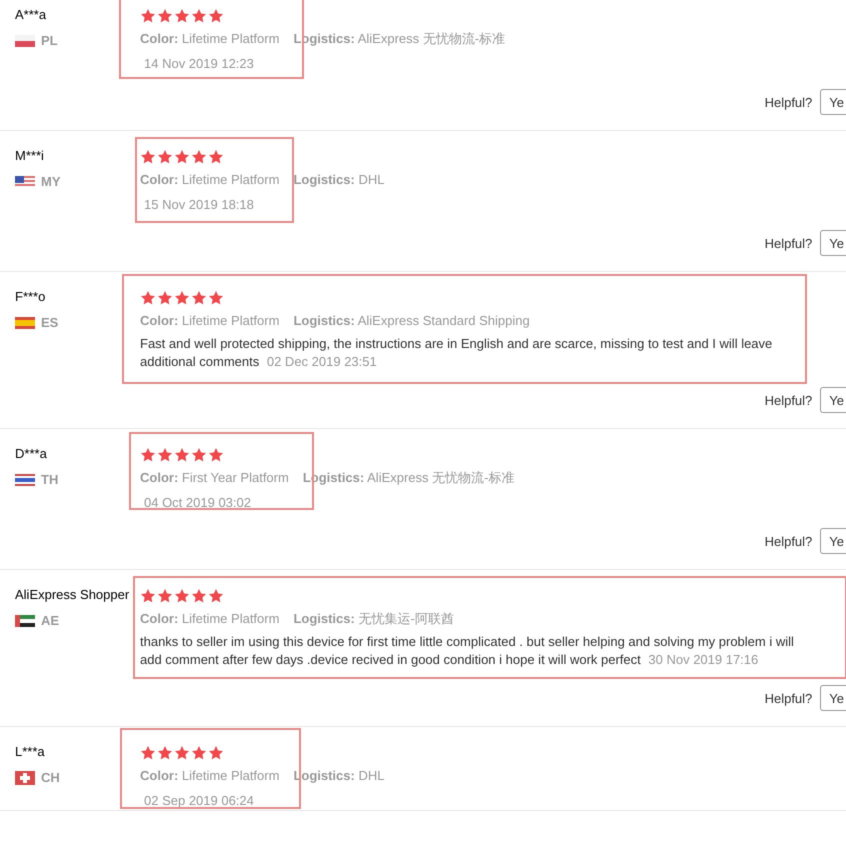 The height and width of the screenshot is (854, 846). I want to click on review-date: 30 Nov 2019 17:16, so click(703, 659).